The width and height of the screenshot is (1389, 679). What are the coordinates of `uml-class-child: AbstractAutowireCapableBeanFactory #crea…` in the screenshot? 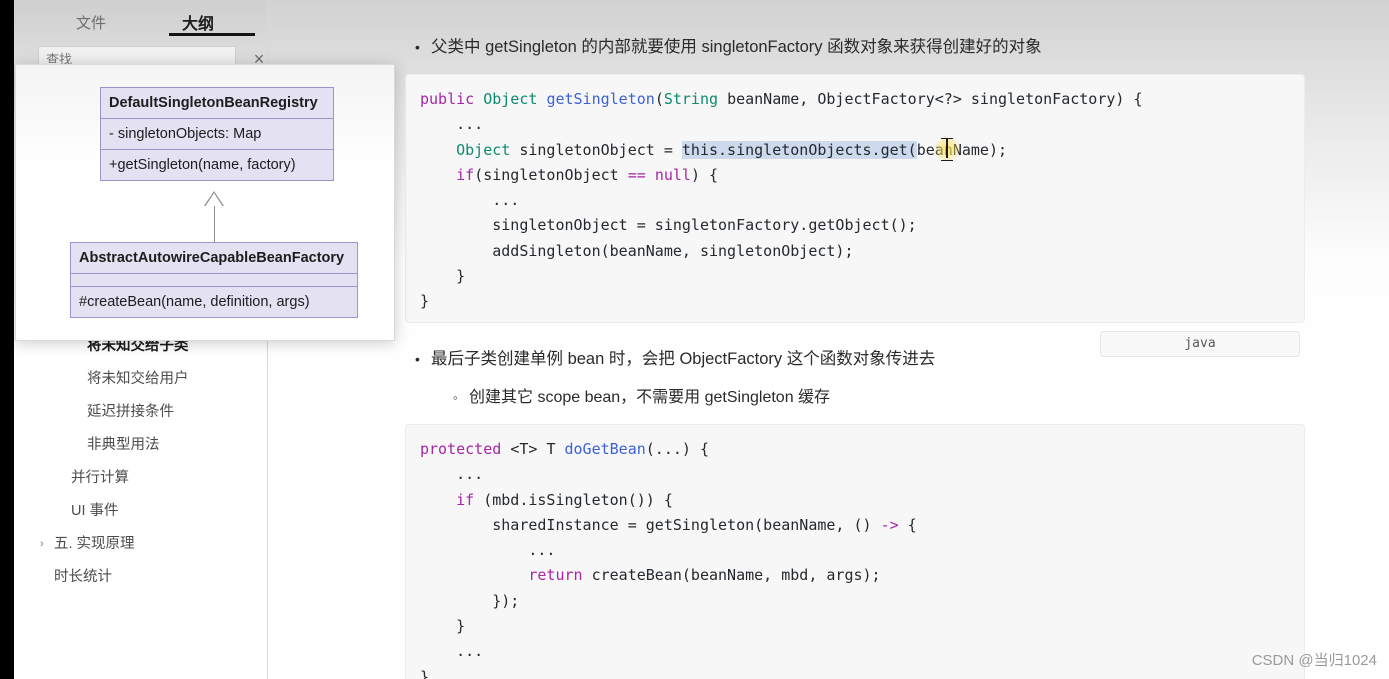 It's located at (214, 280).